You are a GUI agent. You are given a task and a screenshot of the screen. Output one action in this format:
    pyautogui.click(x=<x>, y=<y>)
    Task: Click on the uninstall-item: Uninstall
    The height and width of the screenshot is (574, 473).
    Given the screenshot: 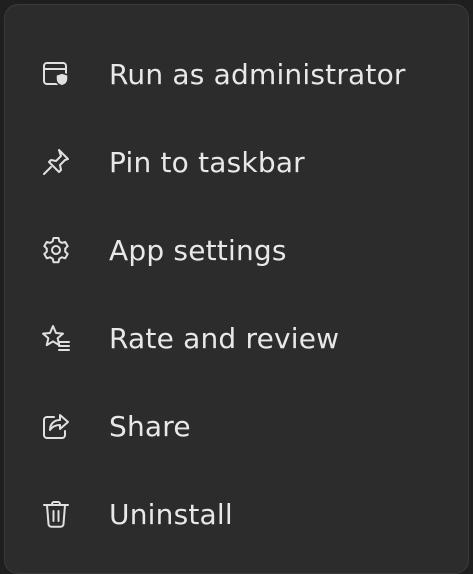 What is the action you would take?
    pyautogui.click(x=236, y=514)
    